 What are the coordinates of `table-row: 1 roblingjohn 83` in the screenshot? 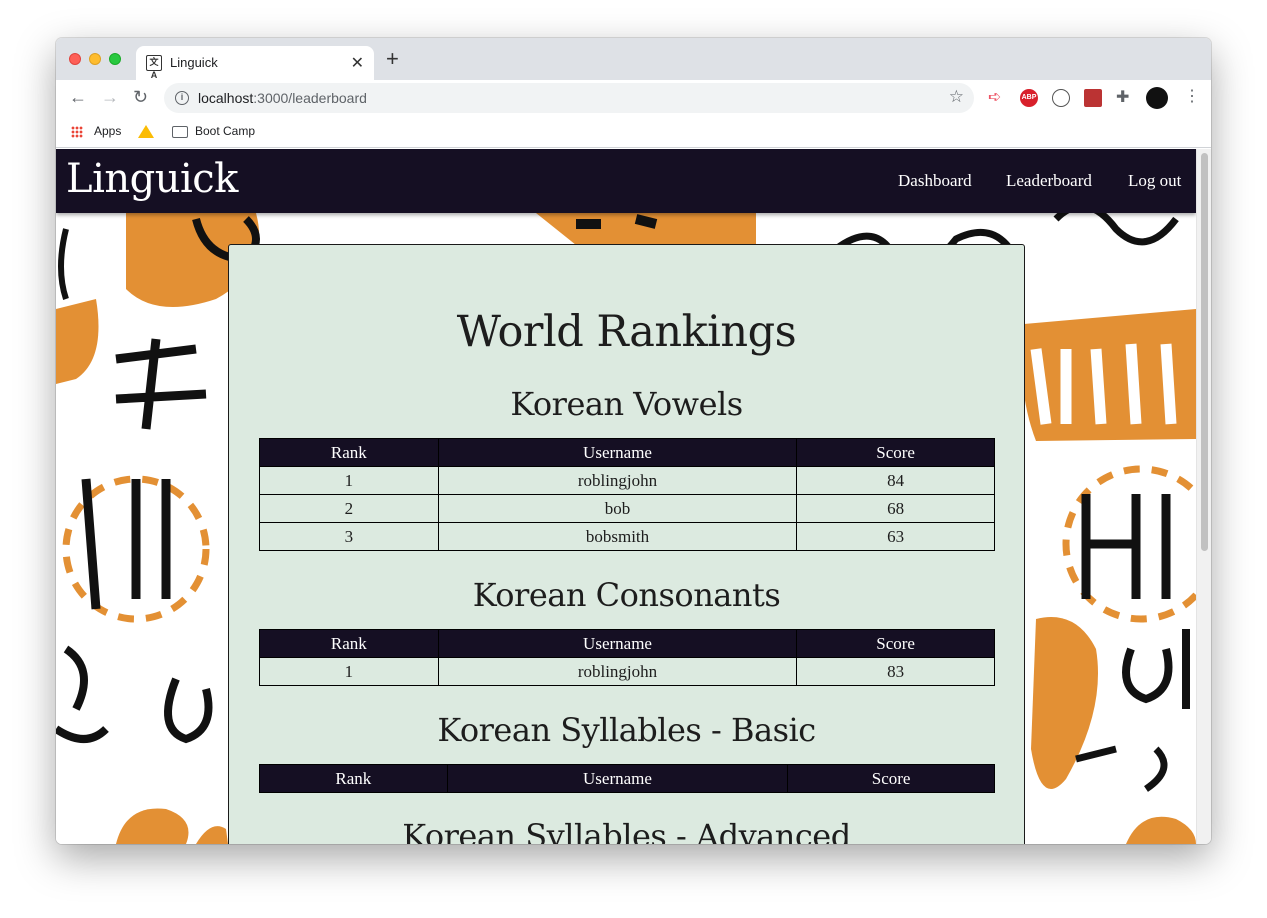 It's located at (627, 671).